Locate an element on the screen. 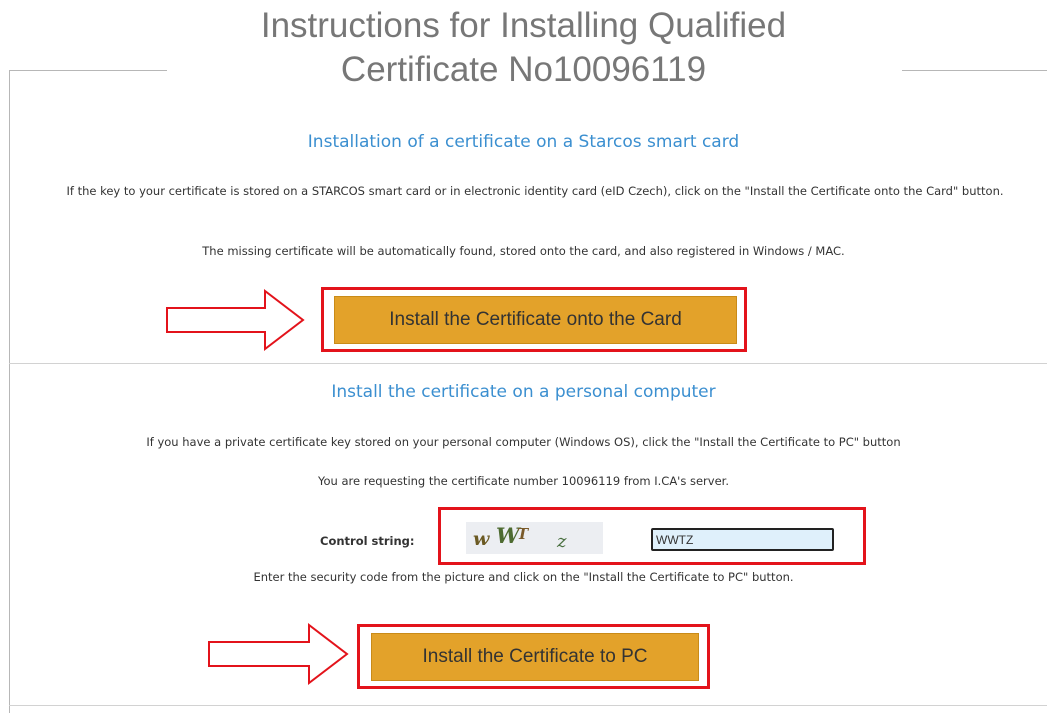 This screenshot has width=1047, height=713. control-string-label: Control string: is located at coordinates (367, 541).